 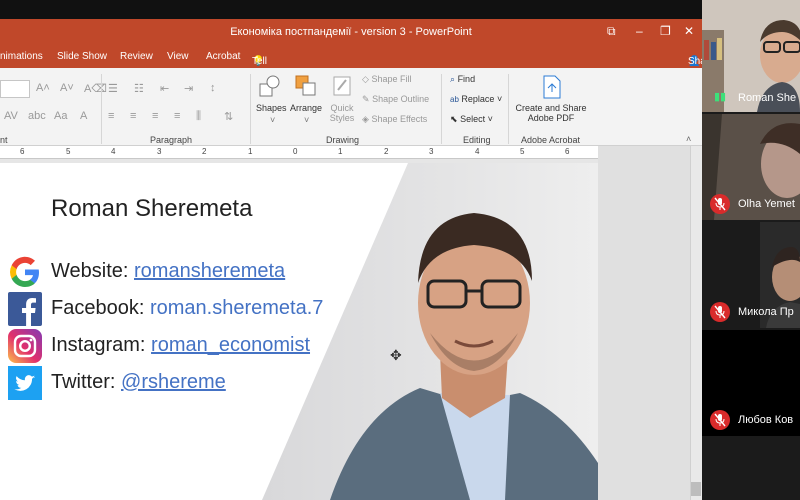 I want to click on replace-icon: ab, so click(x=454, y=99).